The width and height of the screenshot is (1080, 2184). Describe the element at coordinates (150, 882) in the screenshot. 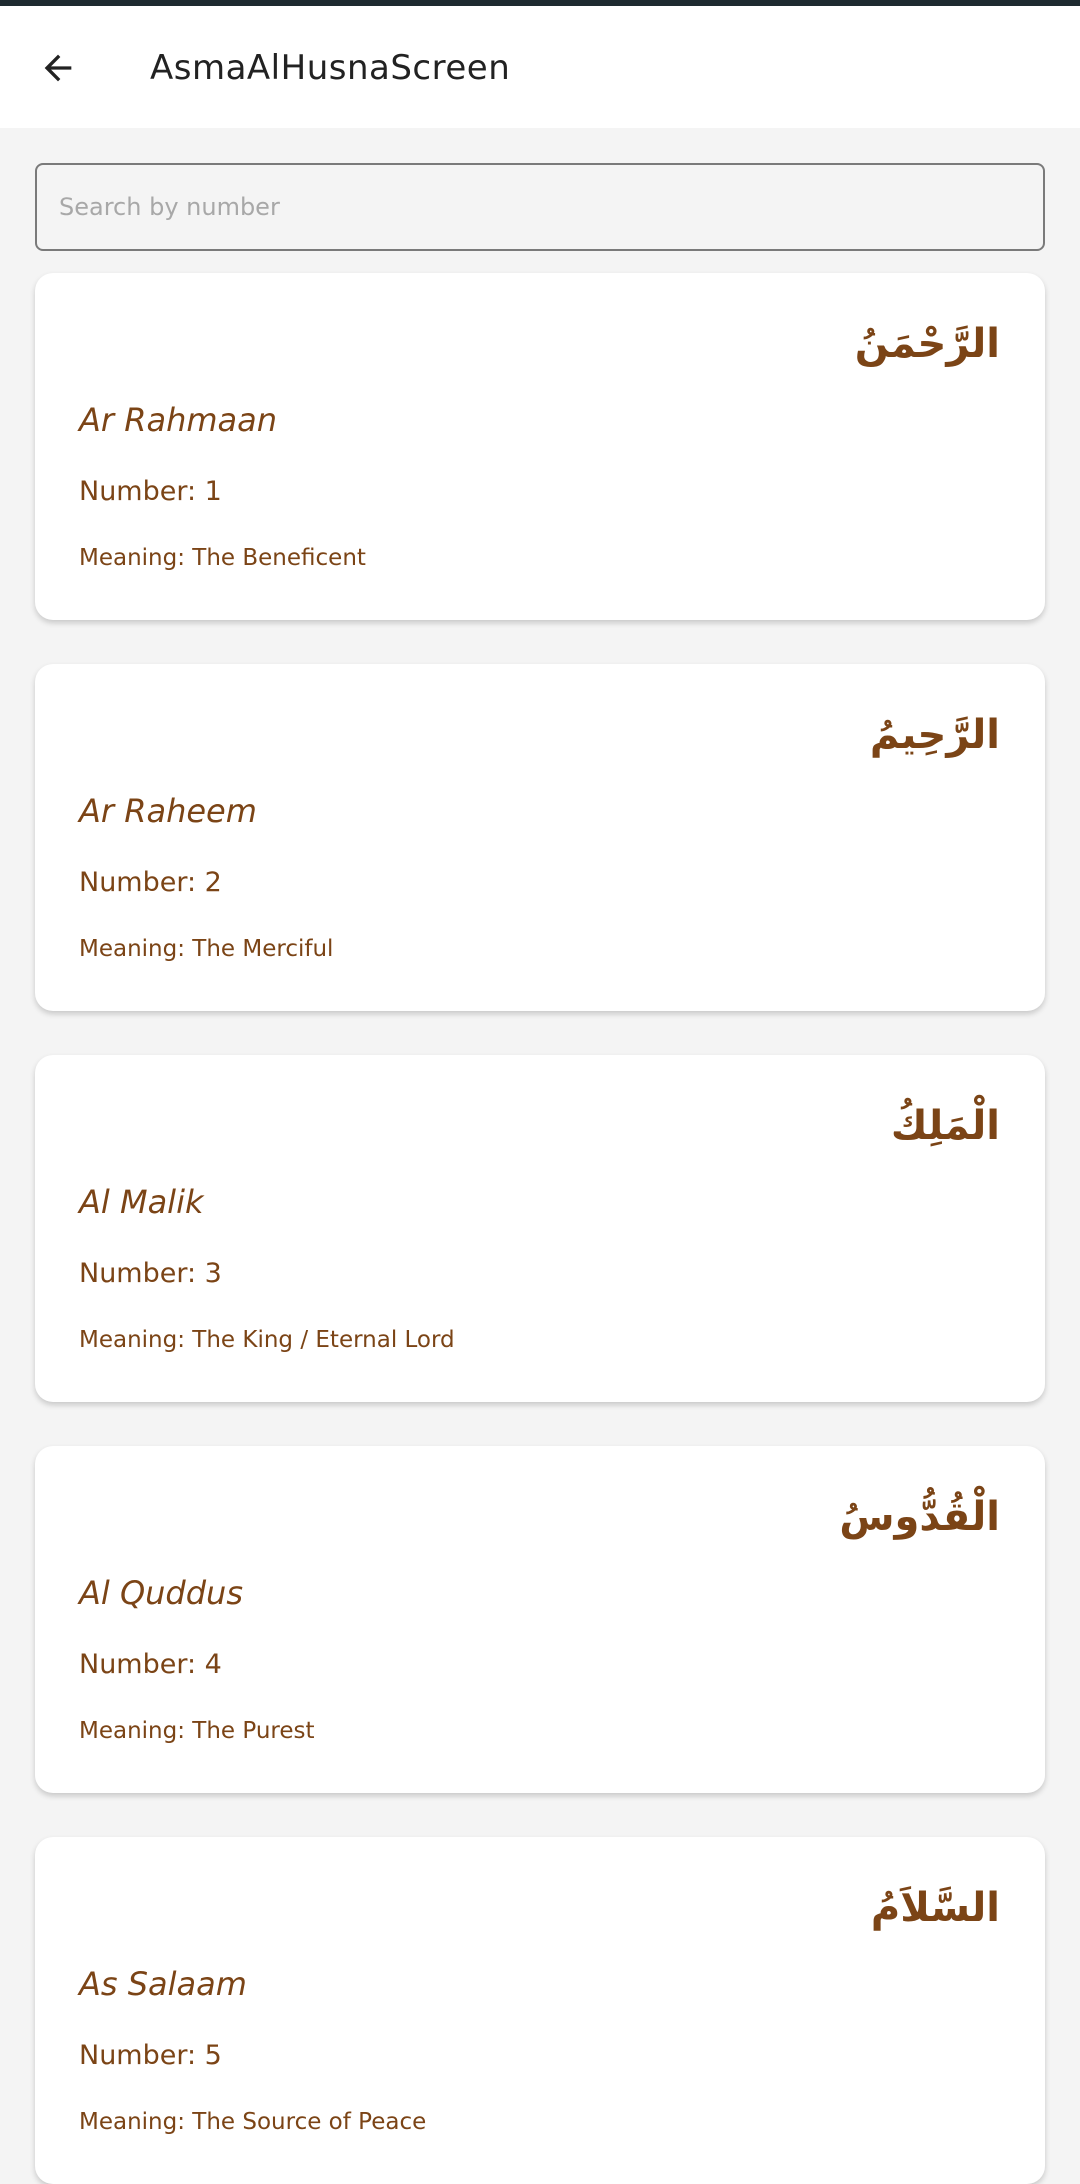

I see `name-number: Number: 2` at that location.